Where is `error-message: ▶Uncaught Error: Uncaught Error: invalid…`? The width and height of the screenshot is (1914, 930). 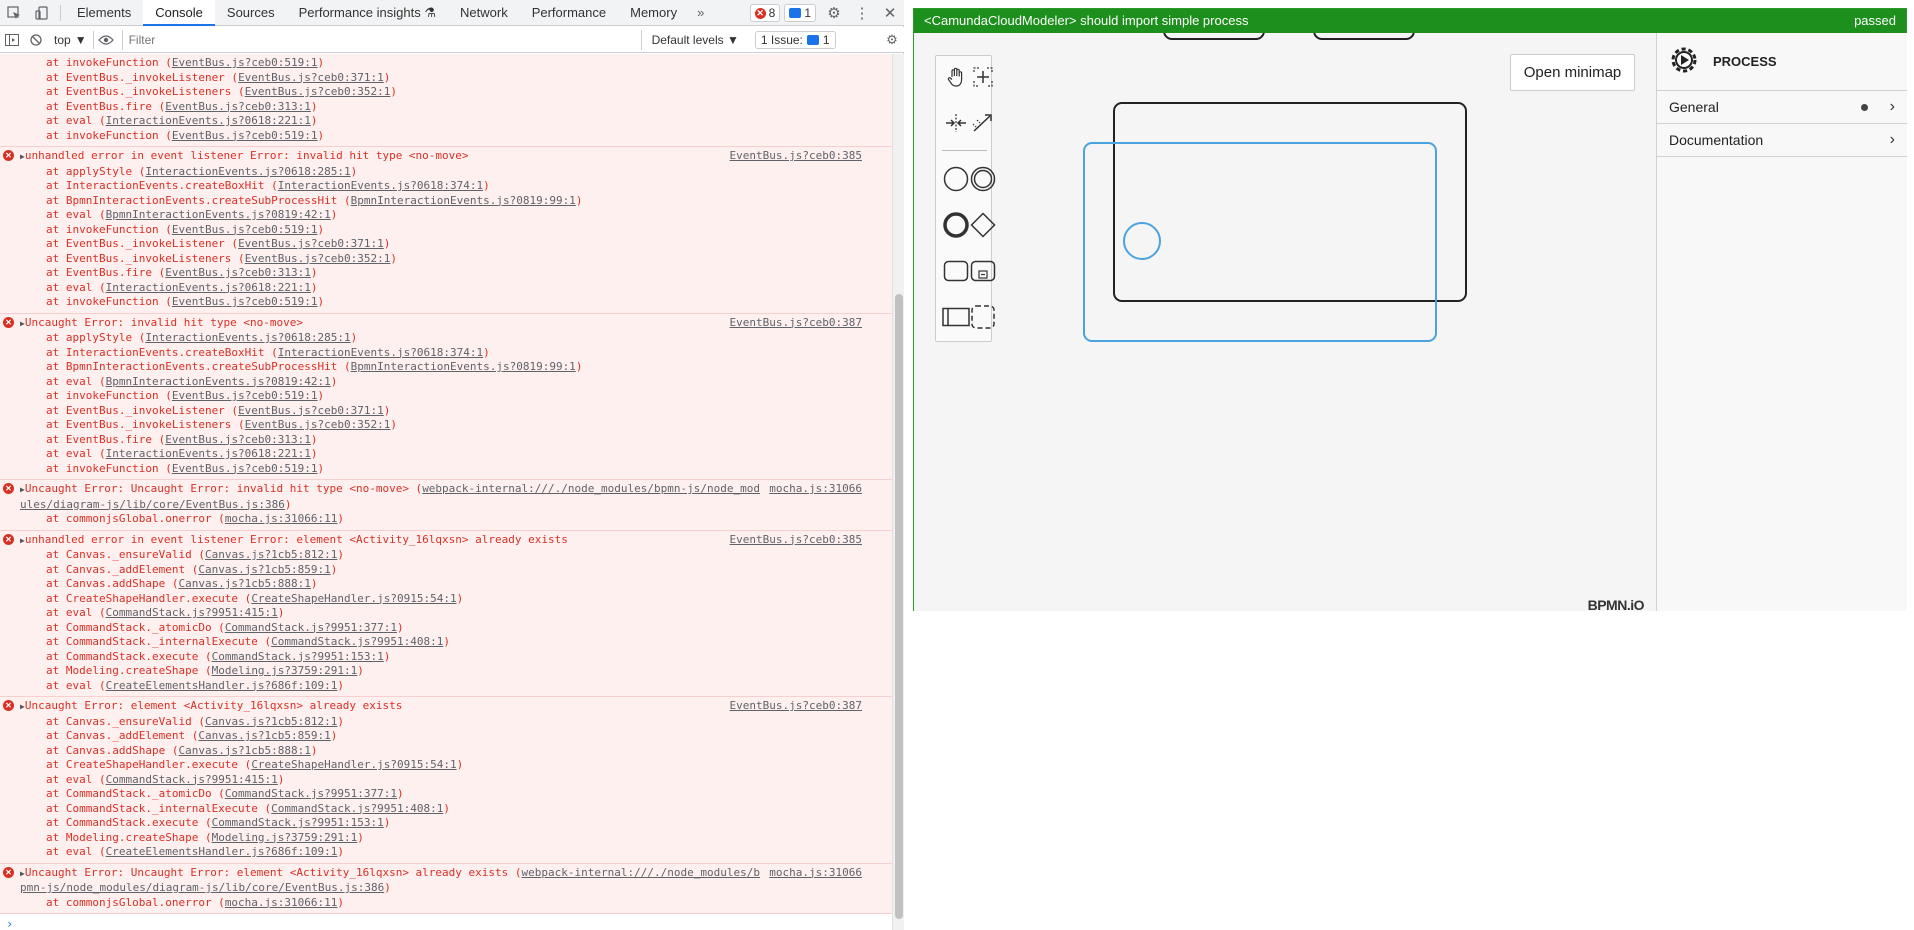
error-message: ▶Uncaught Error: Uncaught Error: invalid… is located at coordinates (446, 490).